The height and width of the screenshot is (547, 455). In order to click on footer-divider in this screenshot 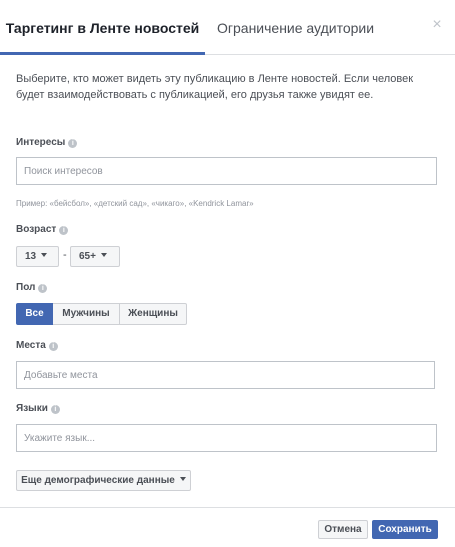, I will do `click(227, 507)`.